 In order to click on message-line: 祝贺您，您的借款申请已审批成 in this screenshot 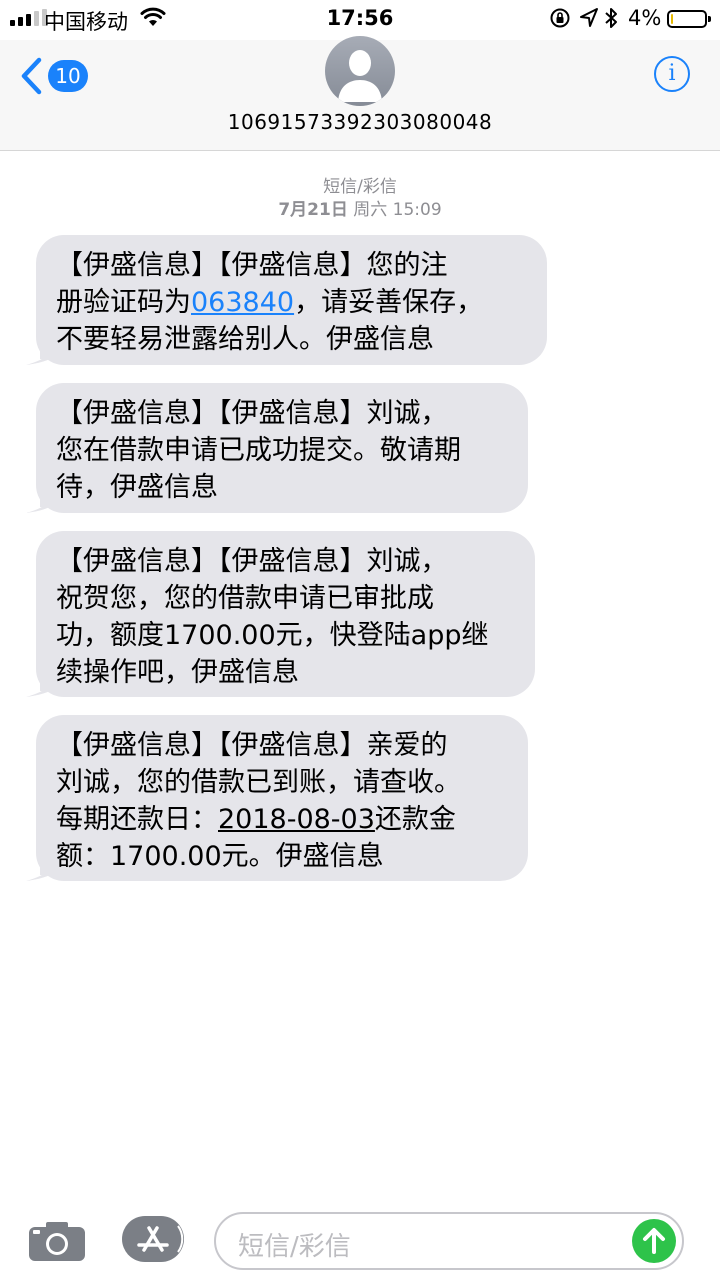, I will do `click(245, 598)`.